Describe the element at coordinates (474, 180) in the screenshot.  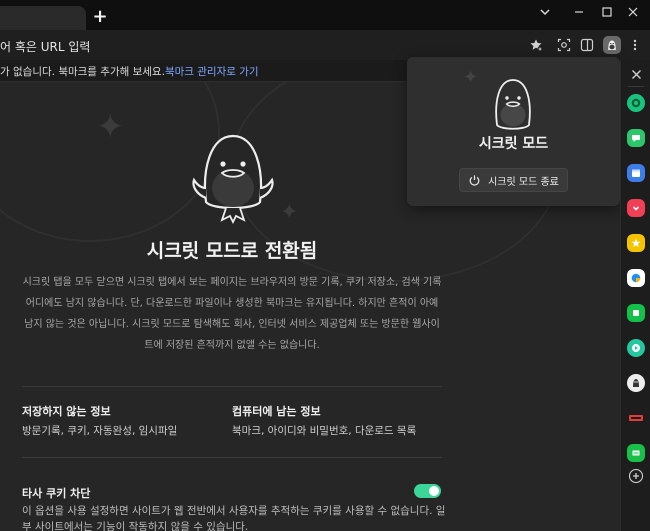
I see `power-icon` at that location.